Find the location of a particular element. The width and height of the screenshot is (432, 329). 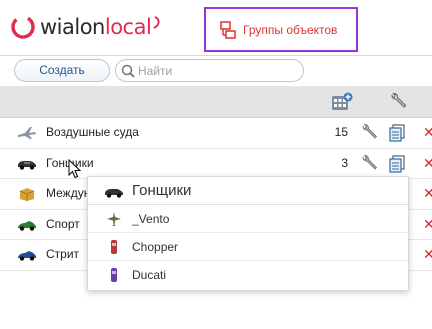

unit-name: Ducati is located at coordinates (149, 275).